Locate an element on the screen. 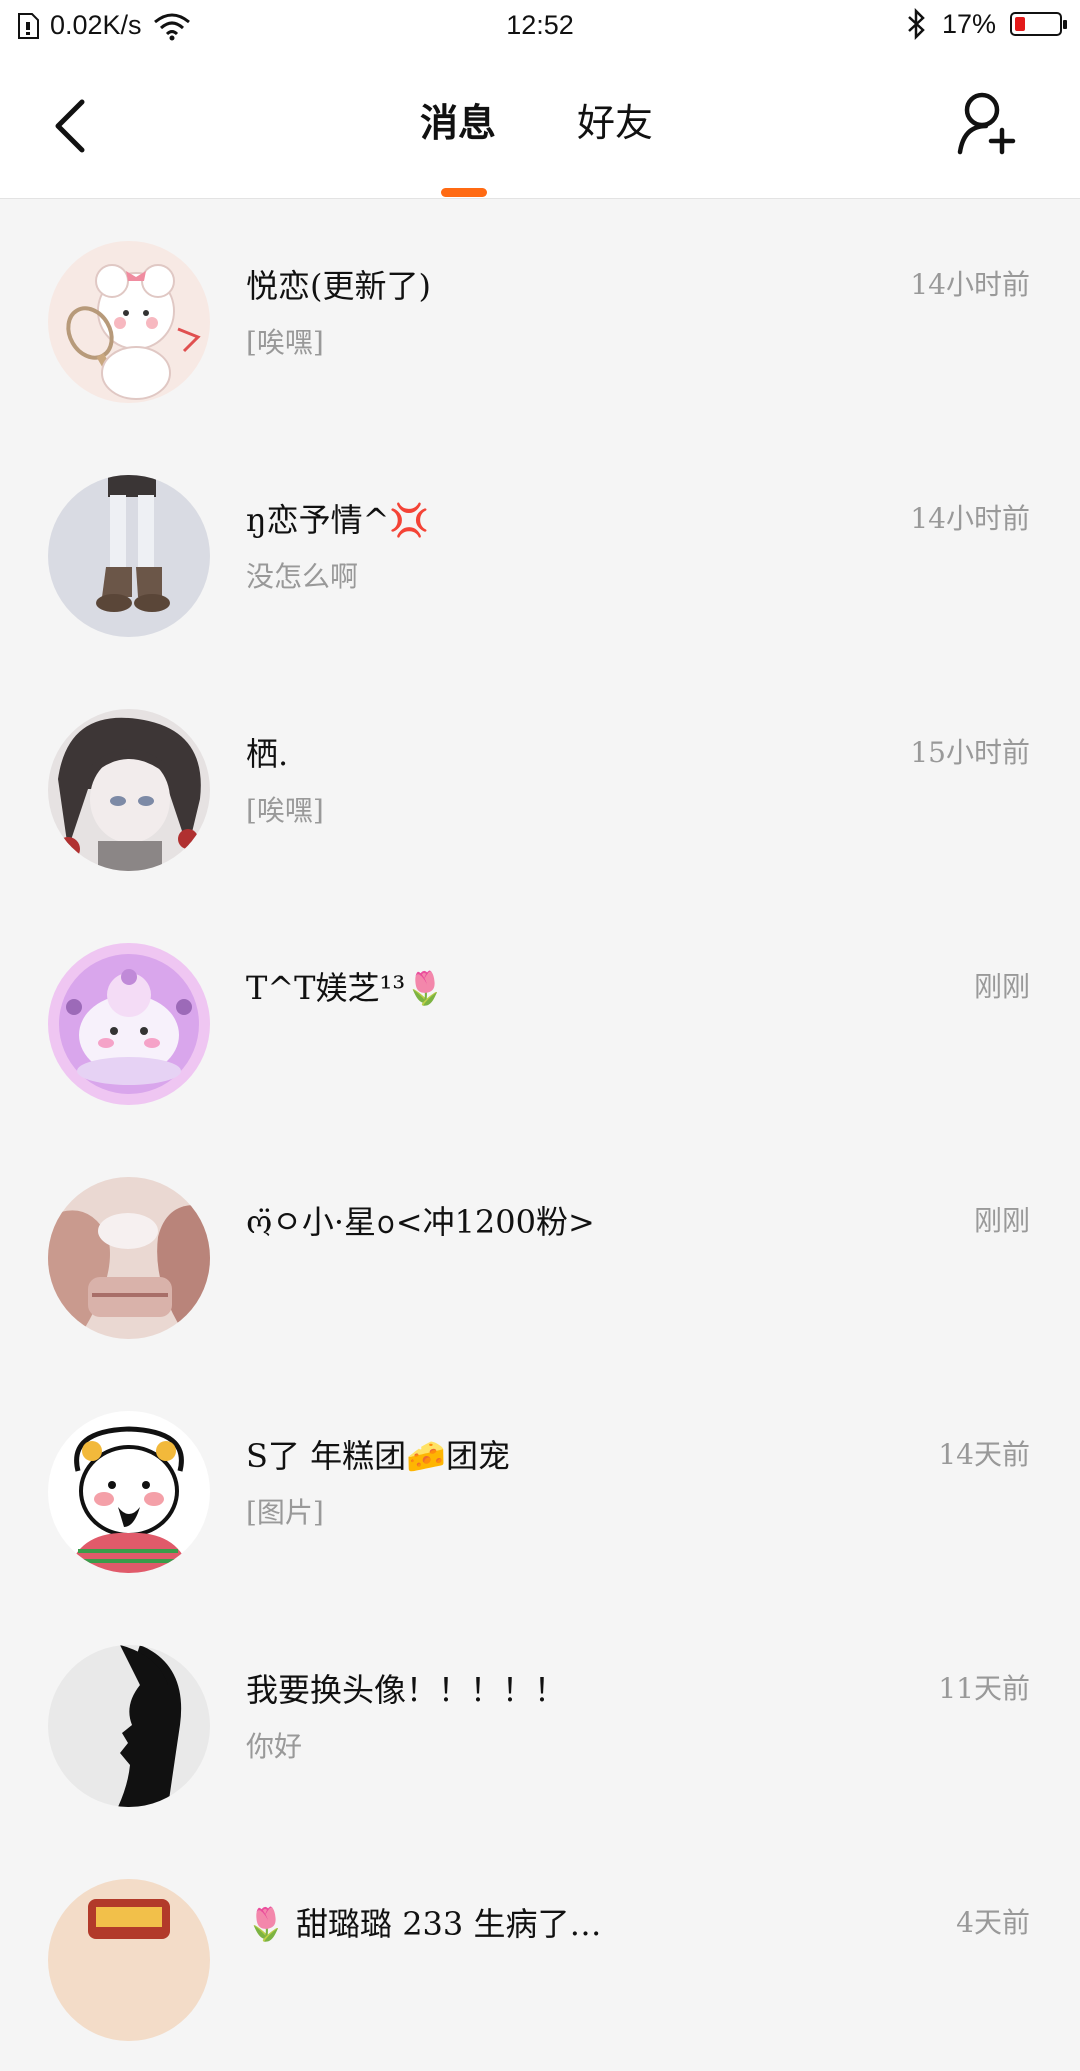 The width and height of the screenshot is (1080, 2071). tab-friends: 好友 is located at coordinates (615, 119).